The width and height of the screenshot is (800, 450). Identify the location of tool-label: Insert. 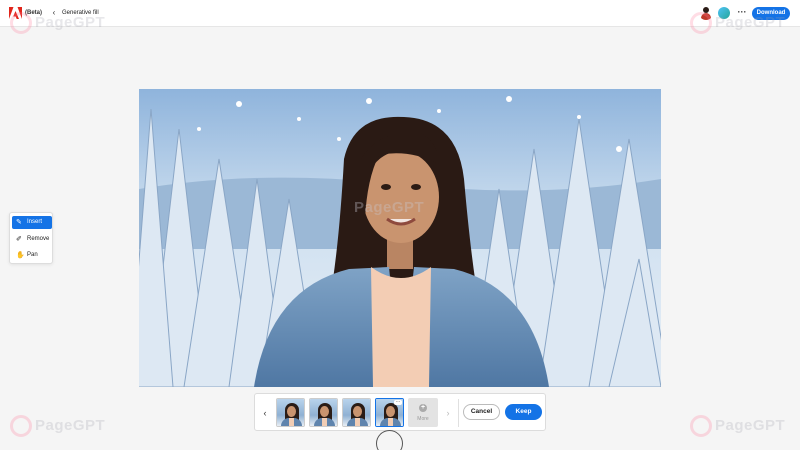
(35, 222).